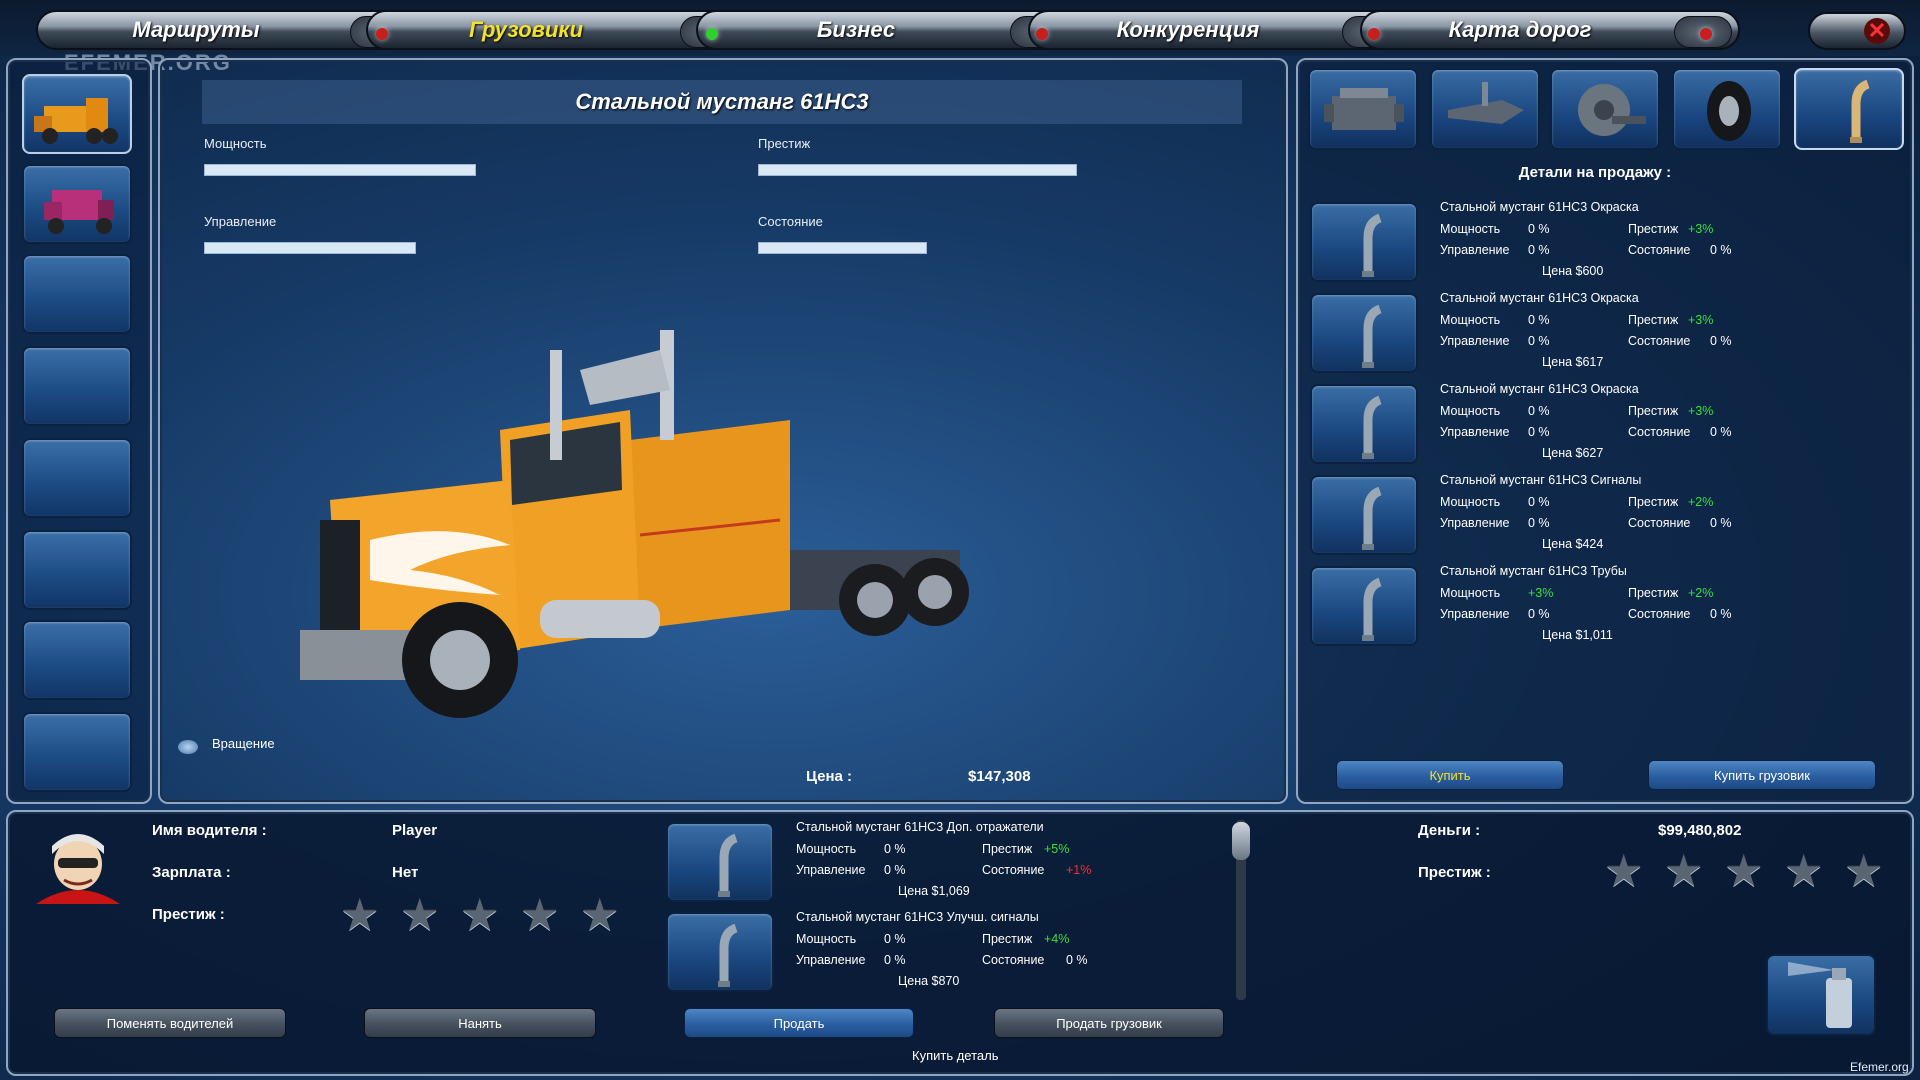  What do you see at coordinates (1449, 830) in the screenshot?
I see `money-label: Деньги :` at bounding box center [1449, 830].